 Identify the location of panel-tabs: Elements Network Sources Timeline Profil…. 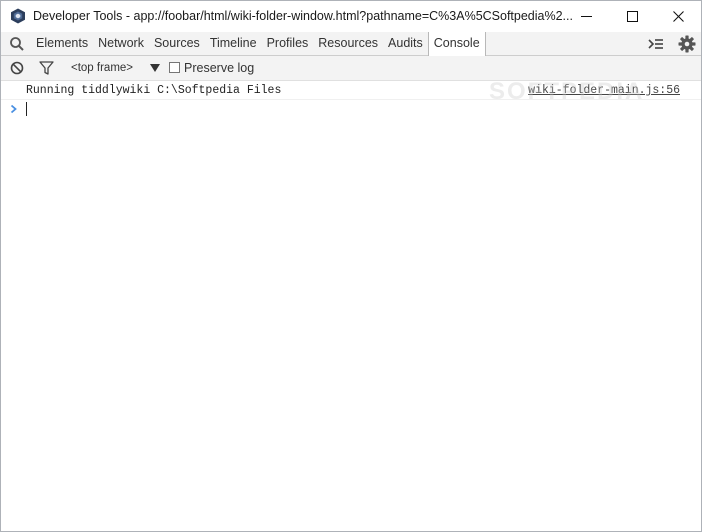
(258, 44).